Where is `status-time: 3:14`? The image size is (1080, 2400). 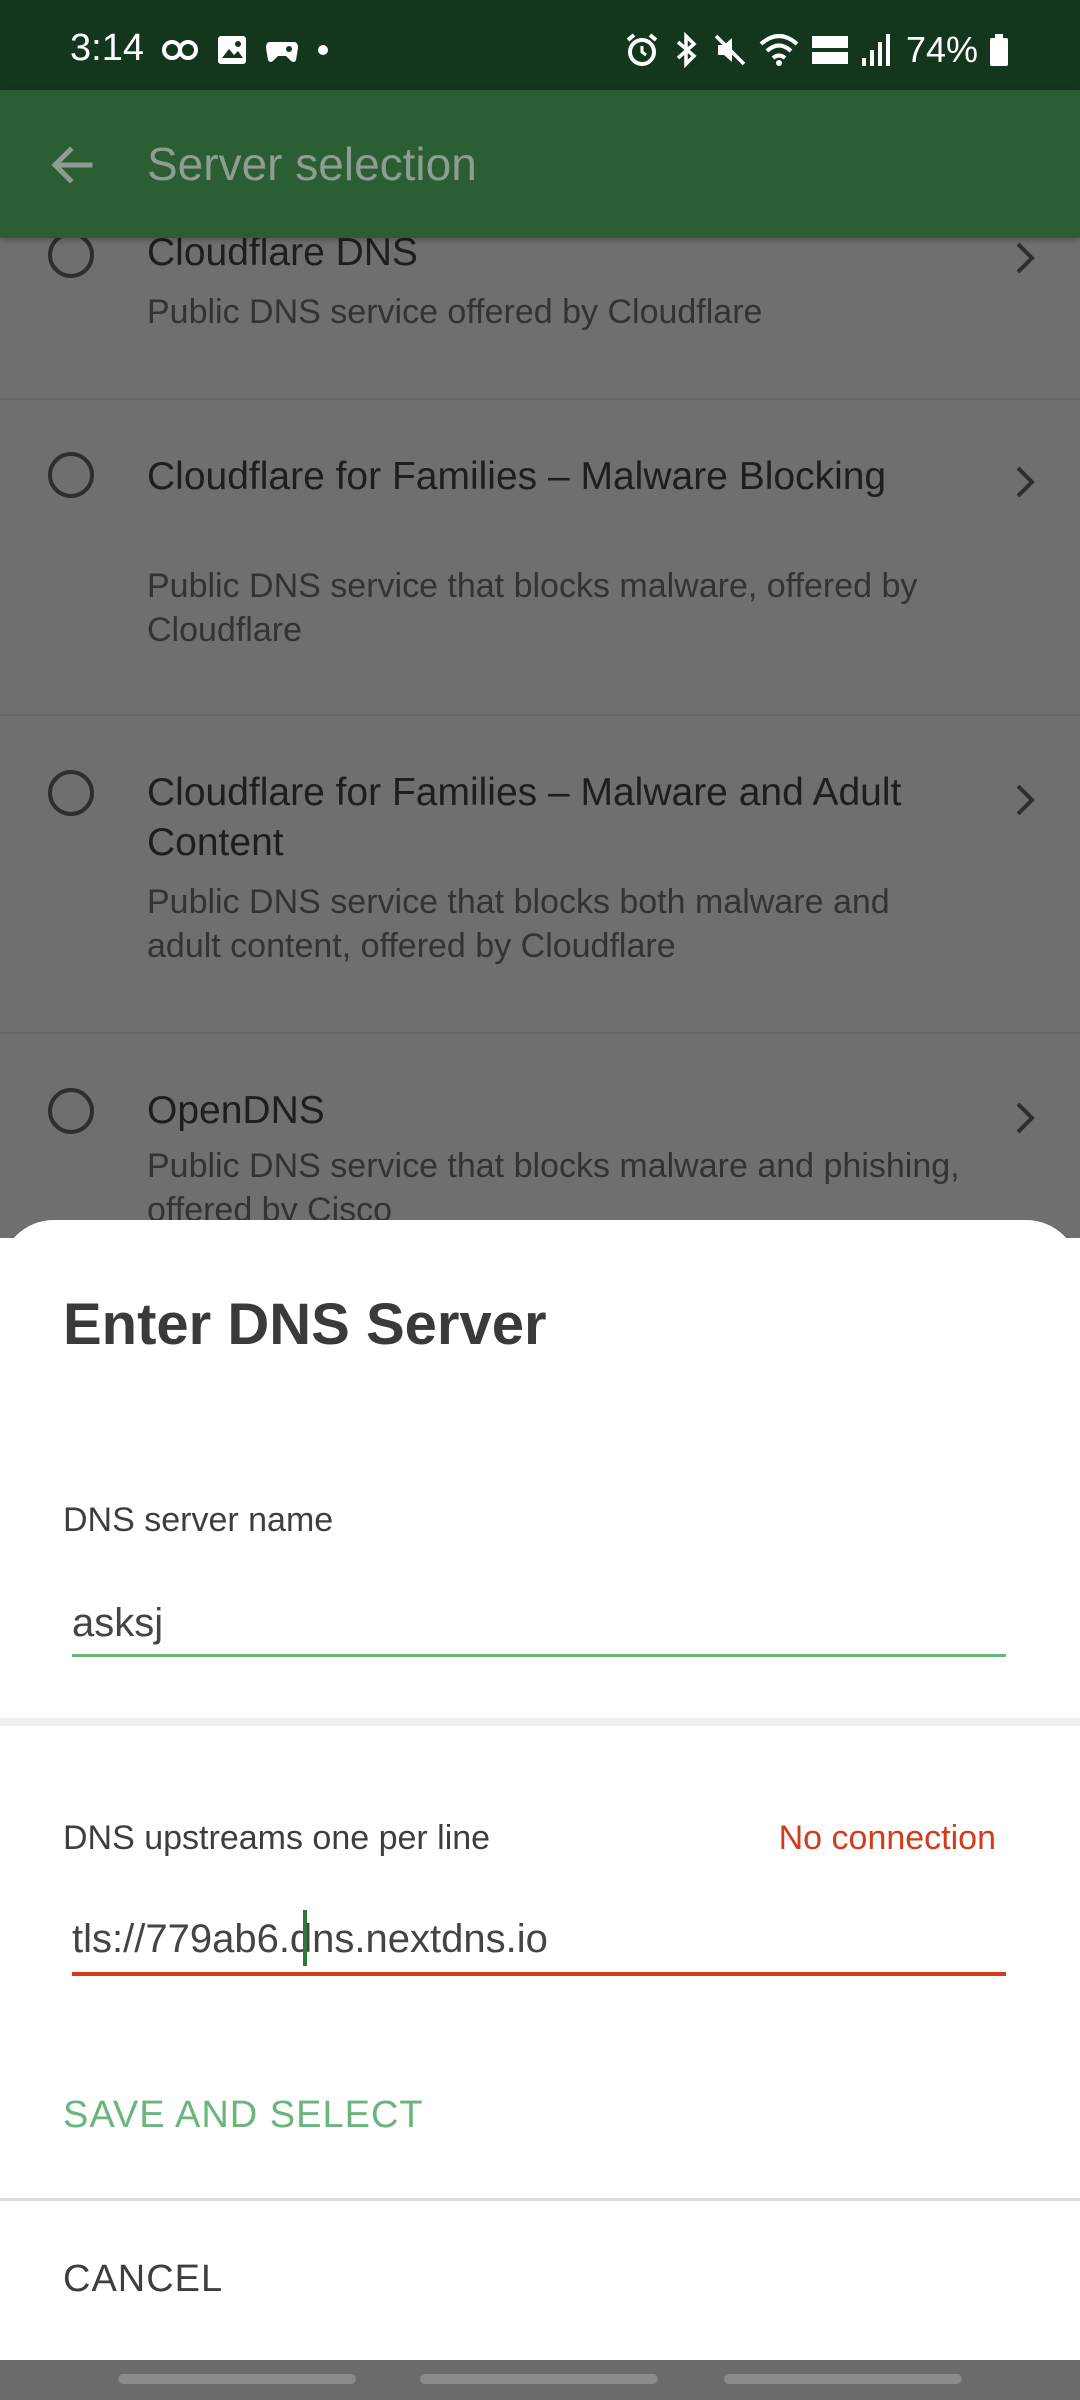
status-time: 3:14 is located at coordinates (107, 48).